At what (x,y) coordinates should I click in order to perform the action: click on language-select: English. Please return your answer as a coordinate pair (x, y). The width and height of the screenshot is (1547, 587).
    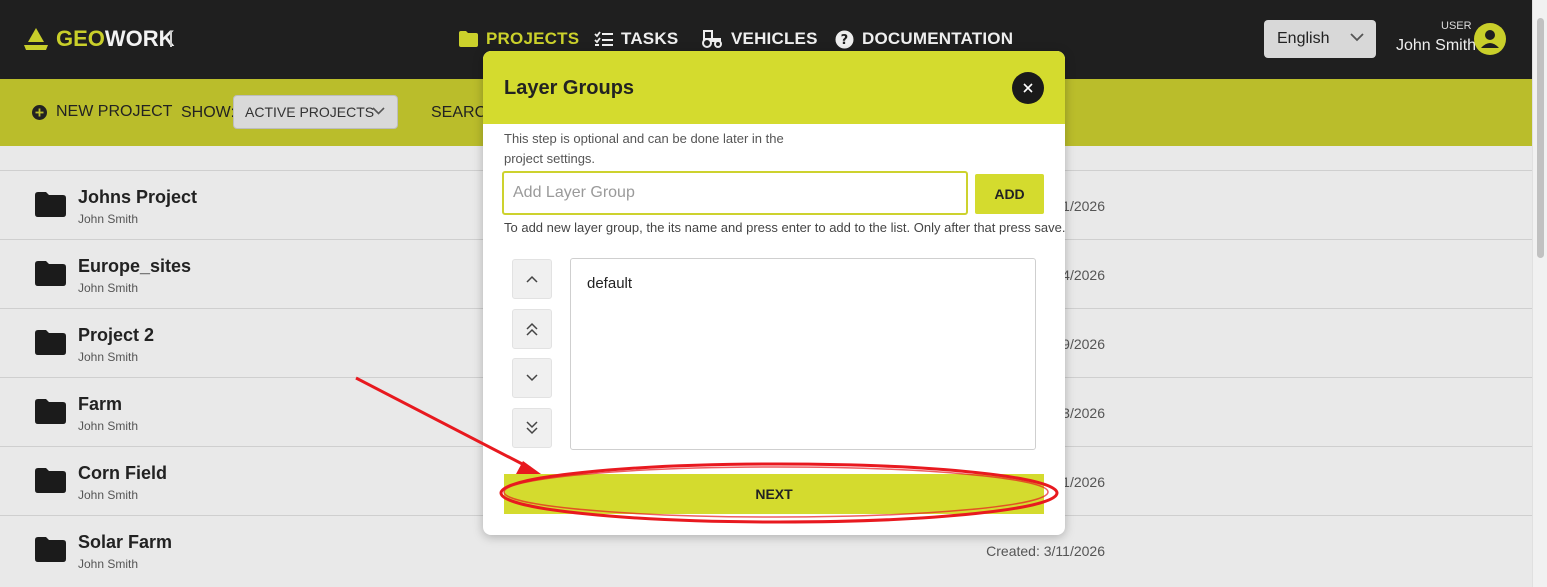
    Looking at the image, I should click on (1320, 39).